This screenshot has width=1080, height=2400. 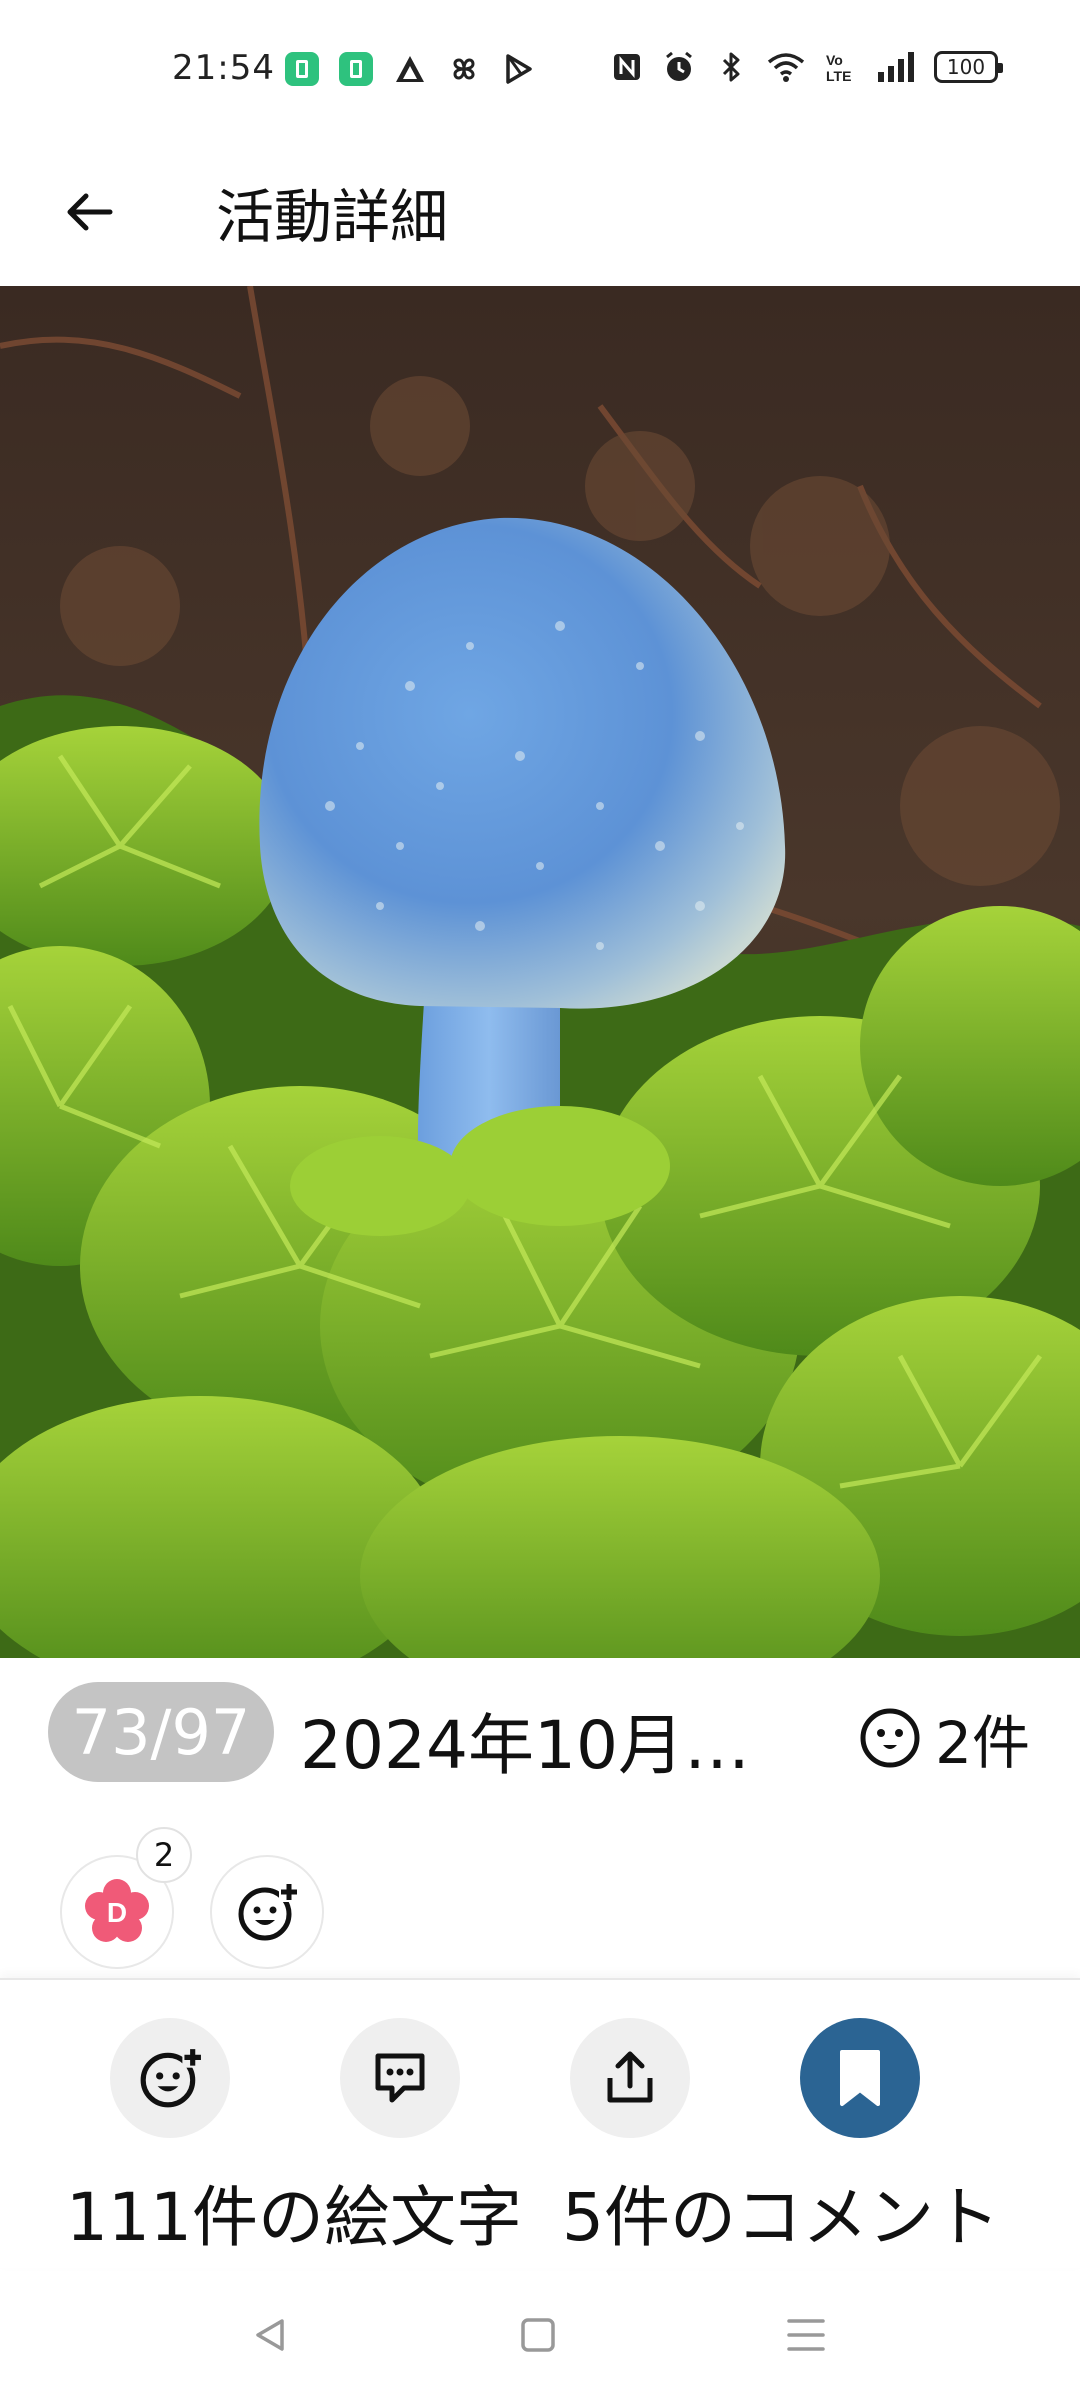 I want to click on back-button, so click(x=88, y=212).